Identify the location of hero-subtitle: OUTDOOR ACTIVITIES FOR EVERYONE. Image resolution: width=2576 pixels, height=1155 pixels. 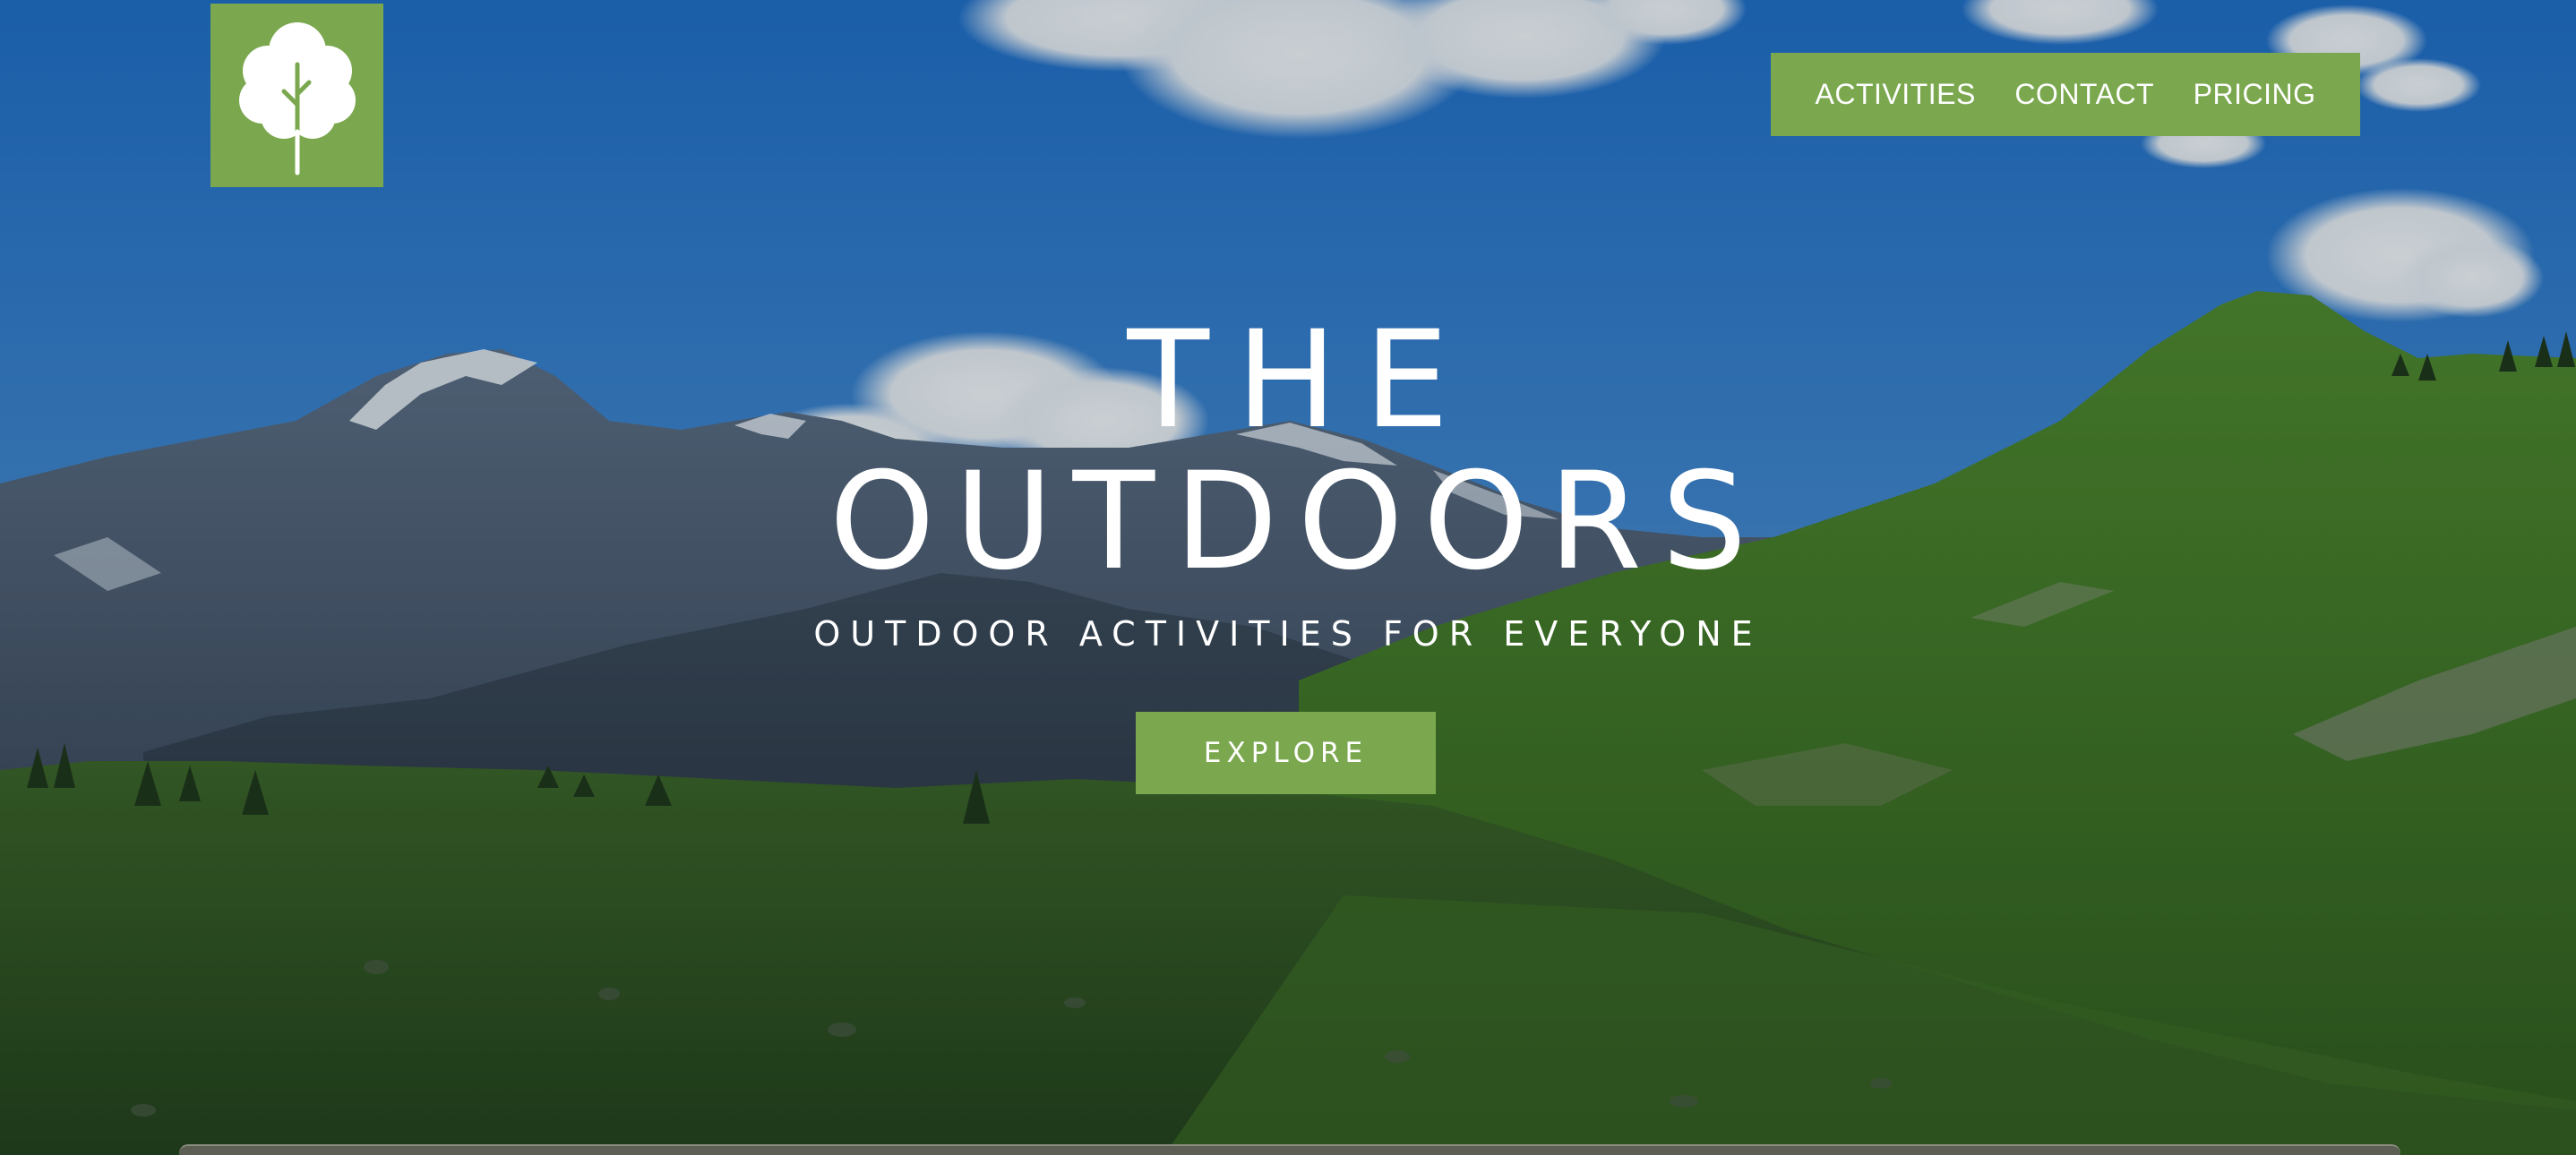
(1288, 634).